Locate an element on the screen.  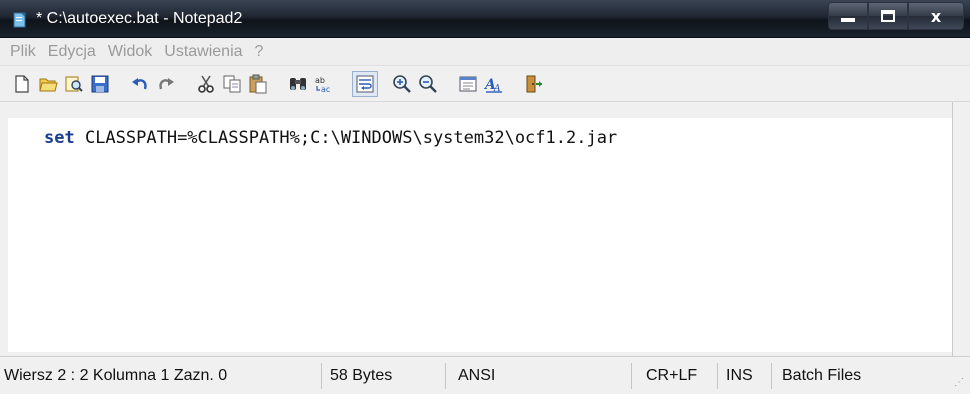
select-scheme-button is located at coordinates (468, 84).